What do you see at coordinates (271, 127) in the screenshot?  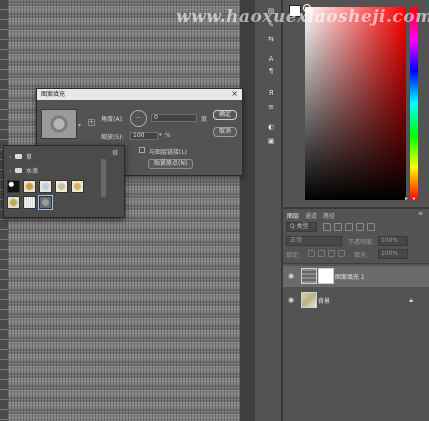 I see `styles-icon: ◐` at bounding box center [271, 127].